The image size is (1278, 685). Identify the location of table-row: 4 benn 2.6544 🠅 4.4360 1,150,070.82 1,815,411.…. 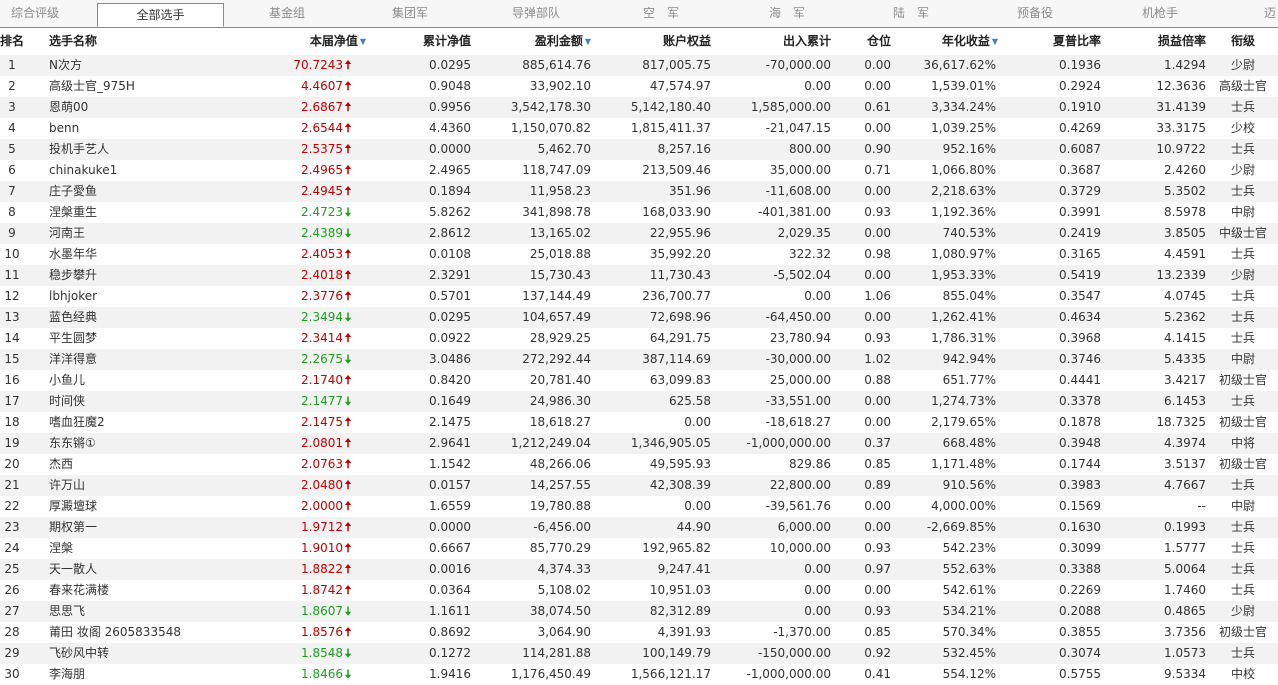
(639, 128).